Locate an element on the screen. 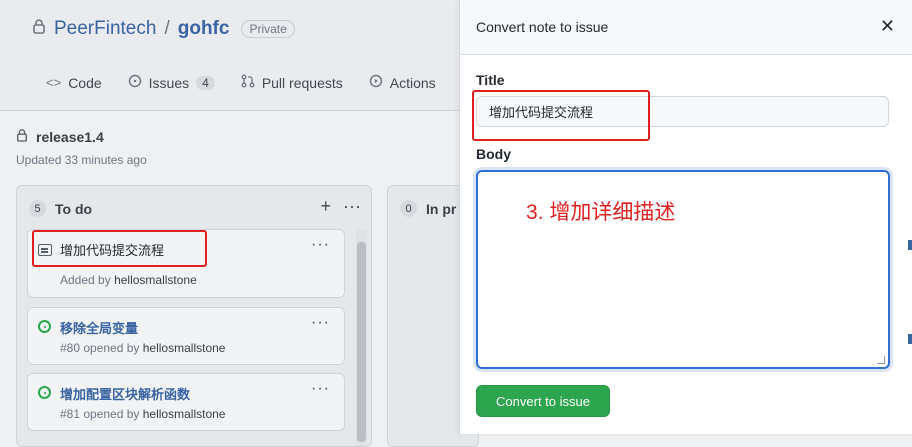 The height and width of the screenshot is (447, 912). title-label: Title is located at coordinates (490, 80).